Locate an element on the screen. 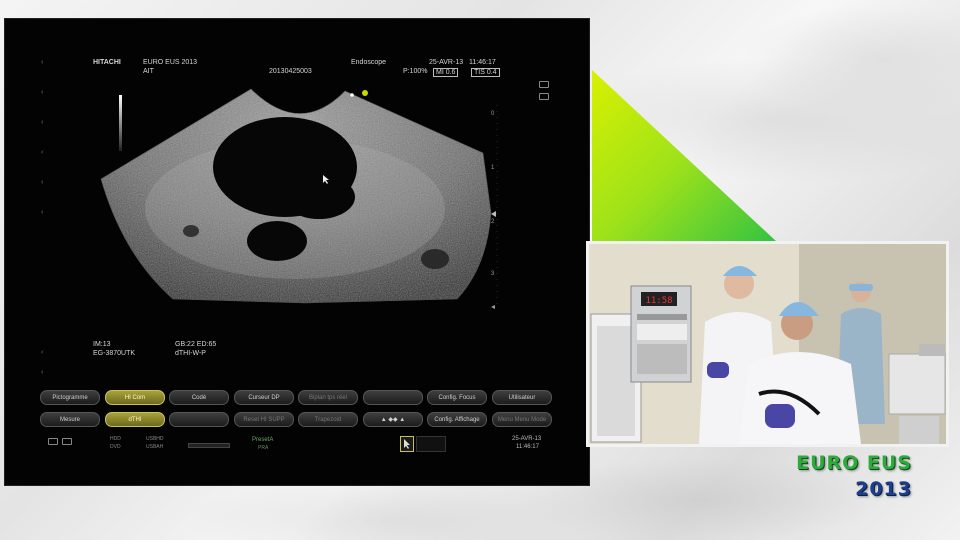 The width and height of the screenshot is (960, 540). wall-clock: 11:58 is located at coordinates (658, 301).